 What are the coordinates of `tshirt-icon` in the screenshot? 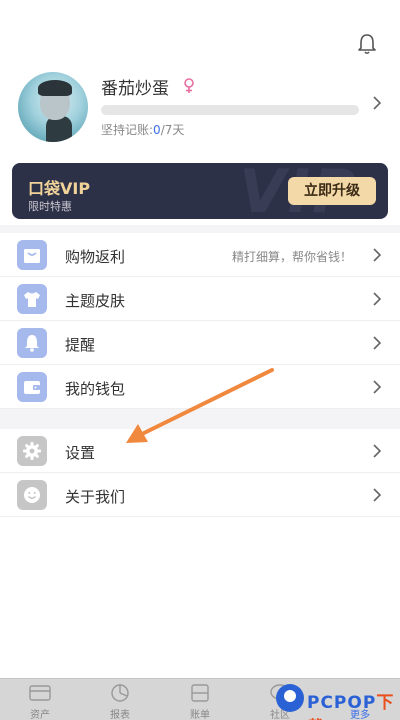 It's located at (32, 299).